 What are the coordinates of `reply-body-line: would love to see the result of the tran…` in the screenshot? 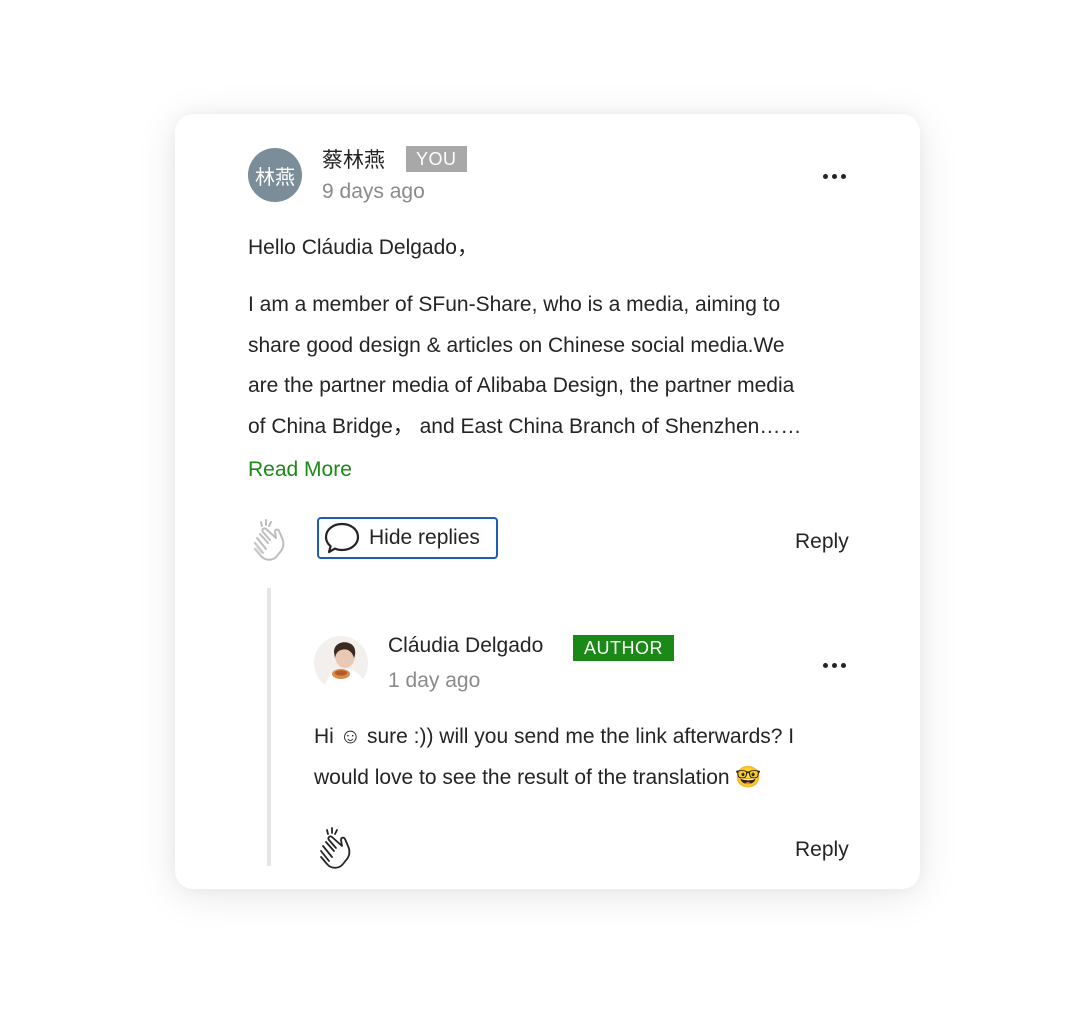 It's located at (538, 777).